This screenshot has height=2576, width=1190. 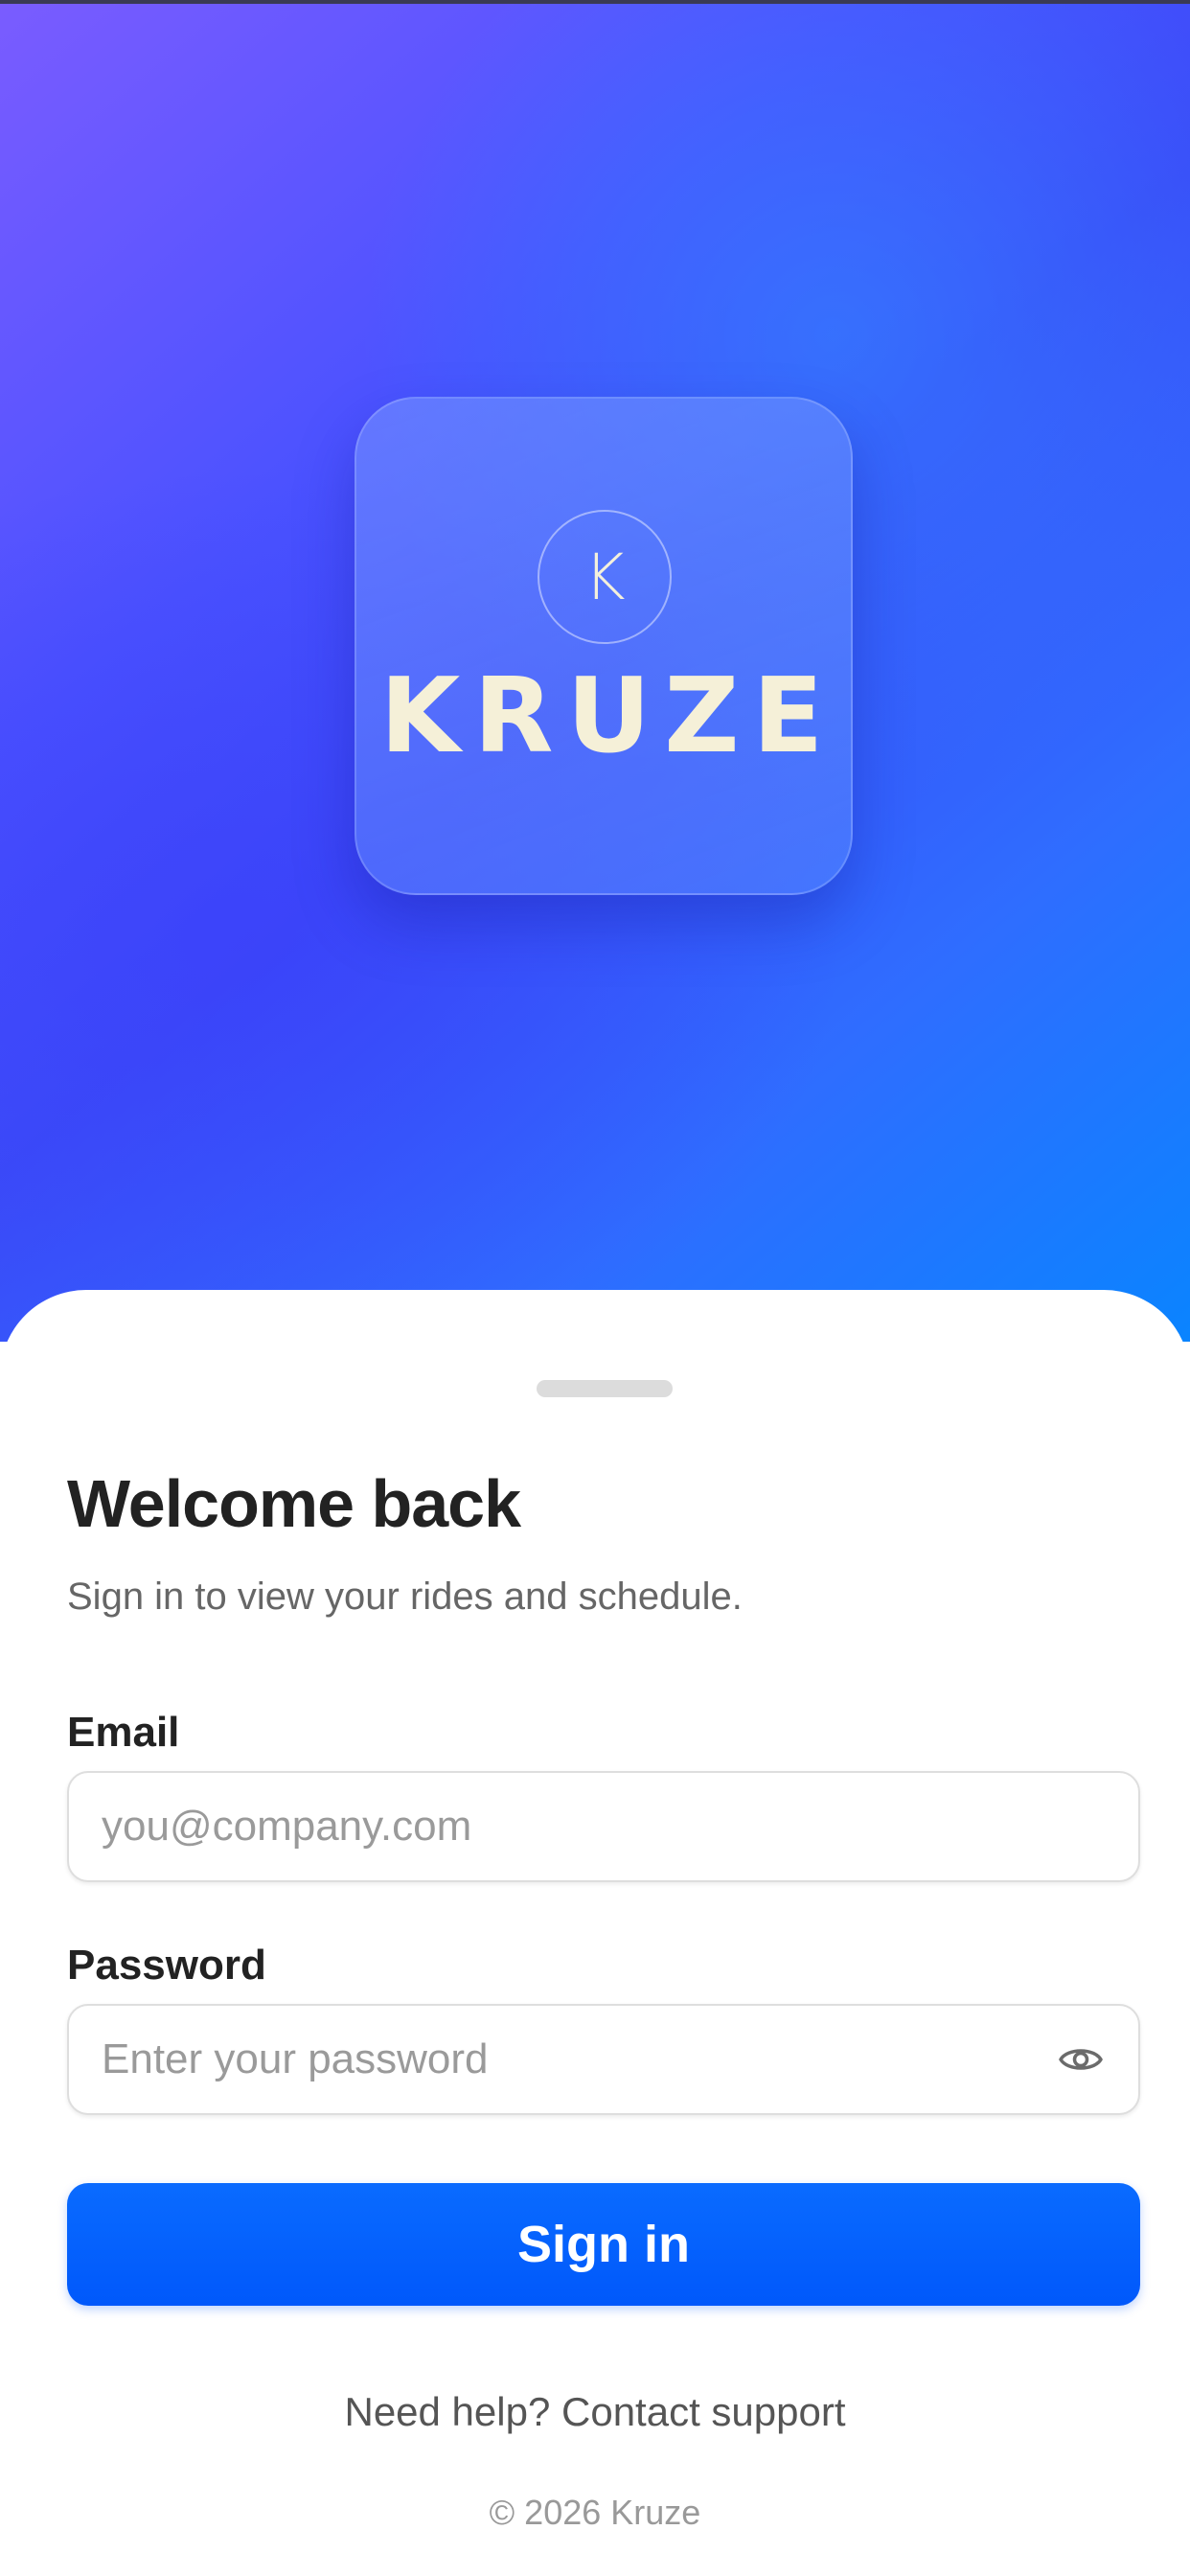 I want to click on email-label: Email, so click(x=124, y=1732).